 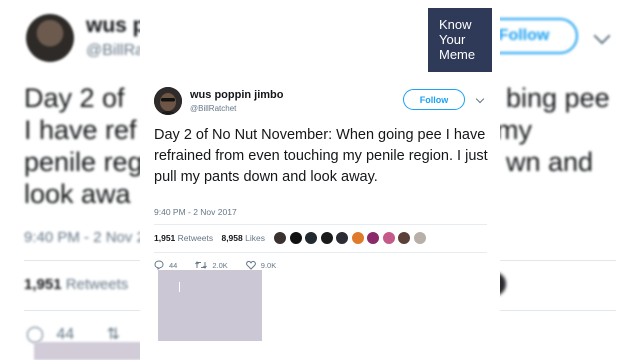 I want to click on retweets-stat: 1,951 Retweets, so click(x=183, y=238).